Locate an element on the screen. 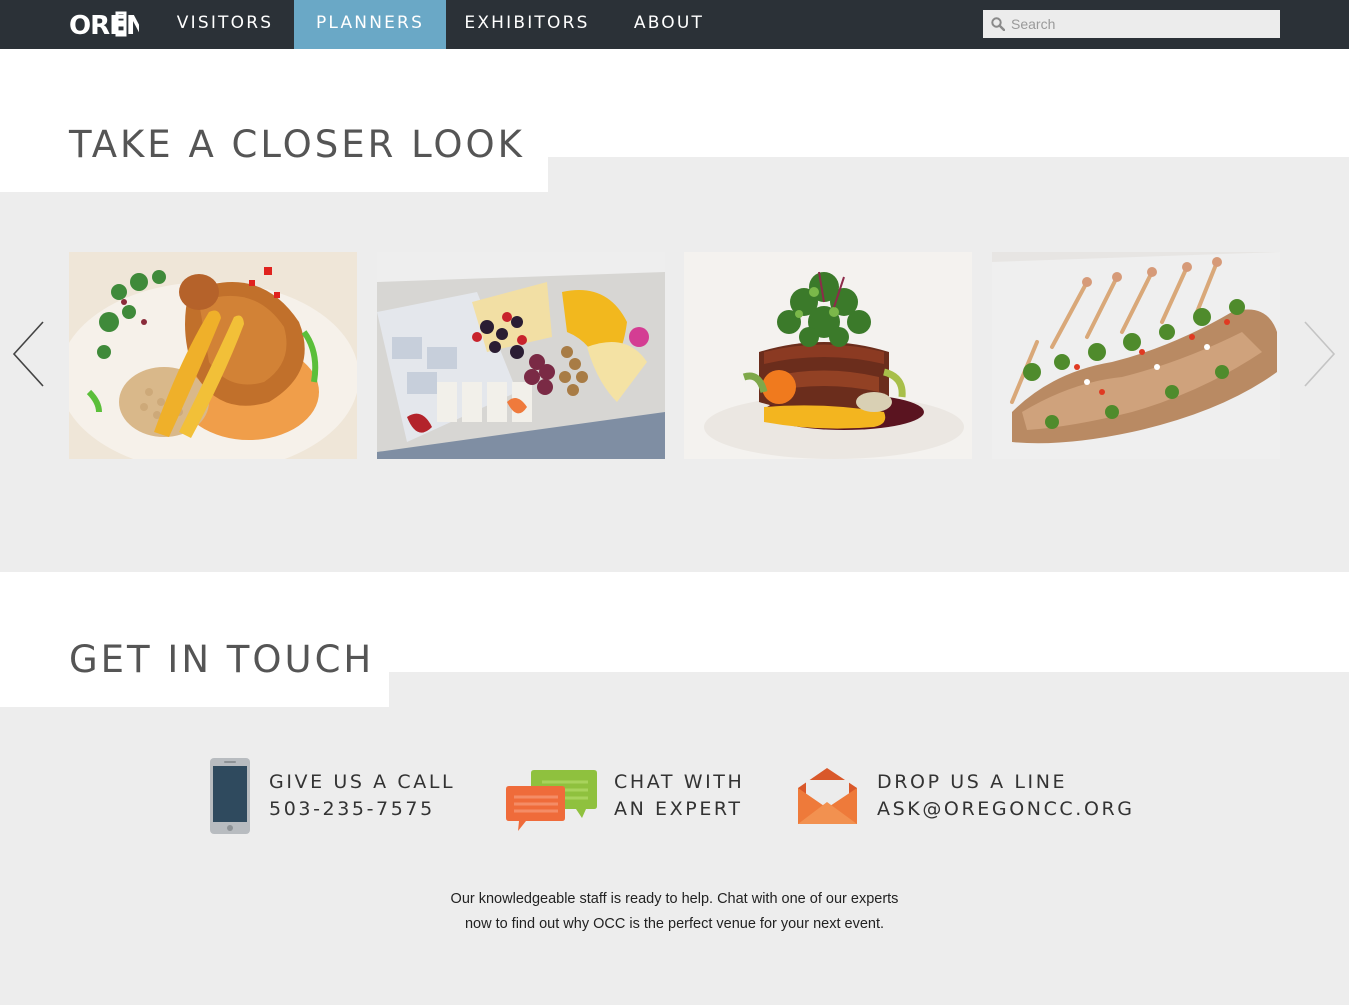  mail-label: DROP US A LINE is located at coordinates (972, 782).